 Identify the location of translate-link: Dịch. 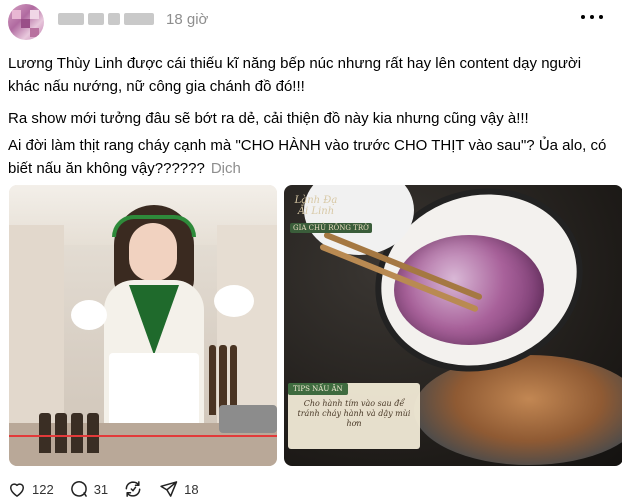
(226, 168).